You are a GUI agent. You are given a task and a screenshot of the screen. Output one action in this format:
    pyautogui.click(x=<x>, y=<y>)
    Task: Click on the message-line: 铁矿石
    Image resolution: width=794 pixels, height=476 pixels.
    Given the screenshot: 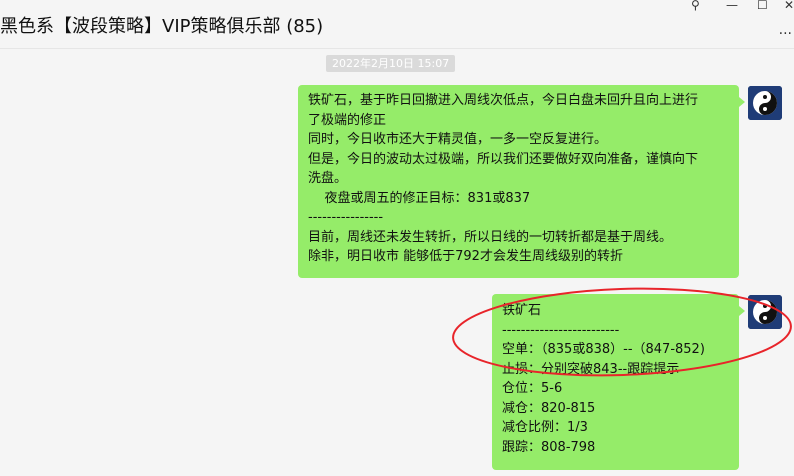 What is the action you would take?
    pyautogui.click(x=522, y=310)
    